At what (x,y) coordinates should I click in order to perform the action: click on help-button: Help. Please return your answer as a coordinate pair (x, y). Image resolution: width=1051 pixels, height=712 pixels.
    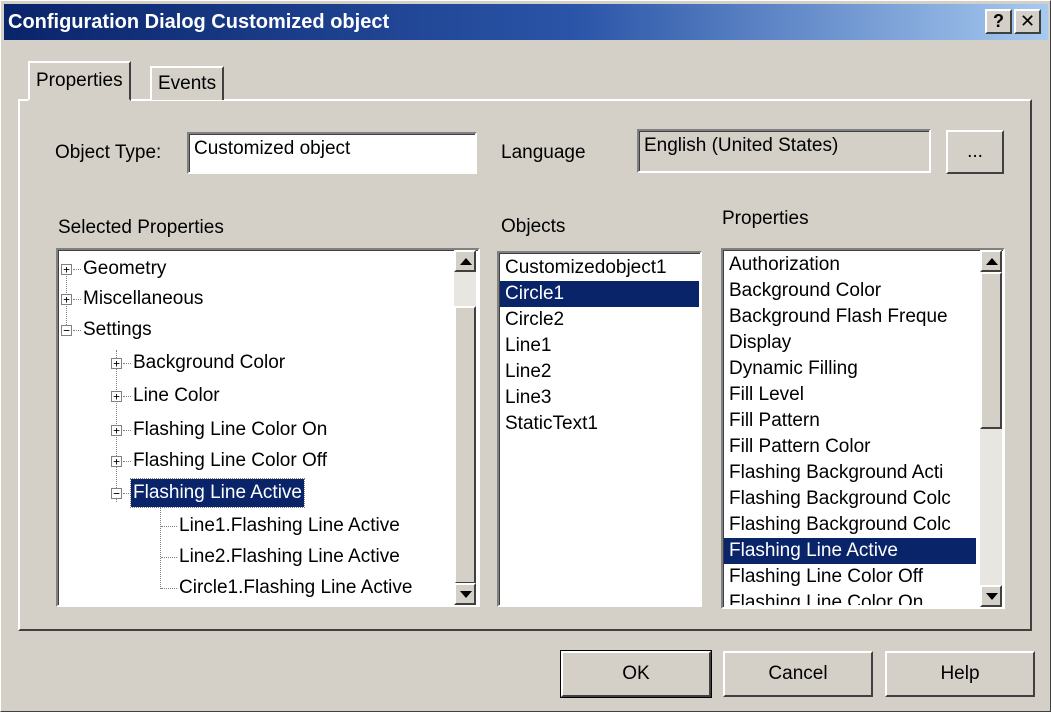
    Looking at the image, I should click on (960, 674).